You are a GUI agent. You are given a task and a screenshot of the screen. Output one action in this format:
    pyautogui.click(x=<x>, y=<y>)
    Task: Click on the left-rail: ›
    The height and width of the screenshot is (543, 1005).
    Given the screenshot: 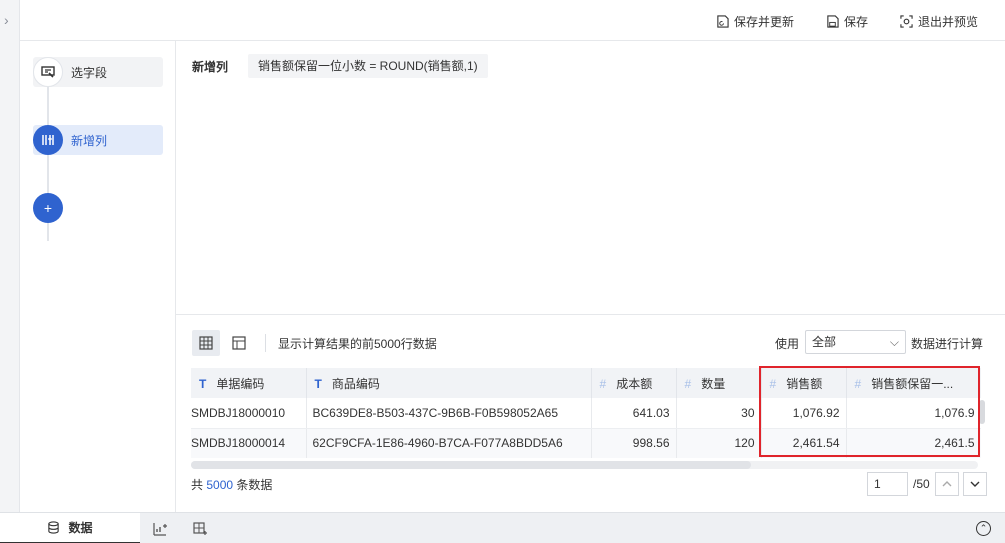 What is the action you would take?
    pyautogui.click(x=10, y=256)
    